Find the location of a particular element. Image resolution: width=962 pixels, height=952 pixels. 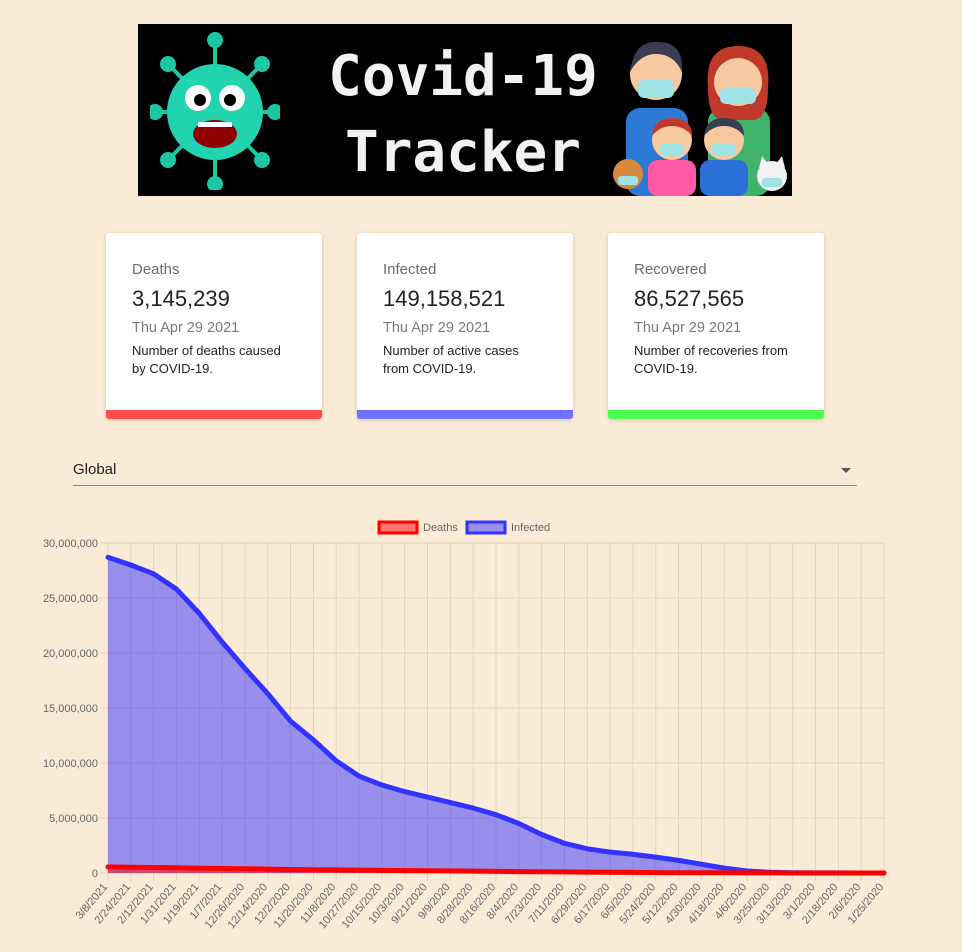

card-description: Number of deaths caused by COVID-19. is located at coordinates (206, 359).